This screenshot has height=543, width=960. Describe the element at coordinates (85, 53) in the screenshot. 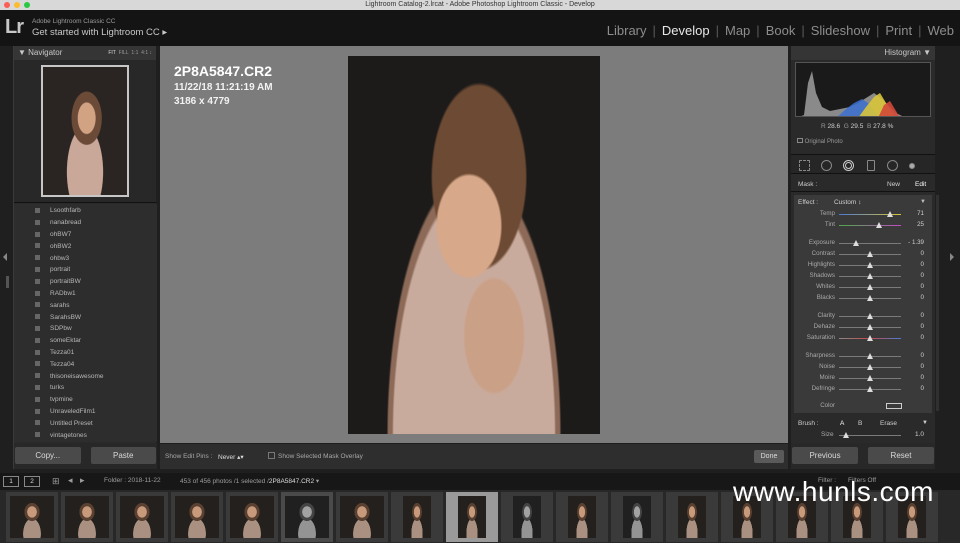

I see `navigator-header: ▼ Navigator FIT FILL 1:1 4:1 ↕` at that location.